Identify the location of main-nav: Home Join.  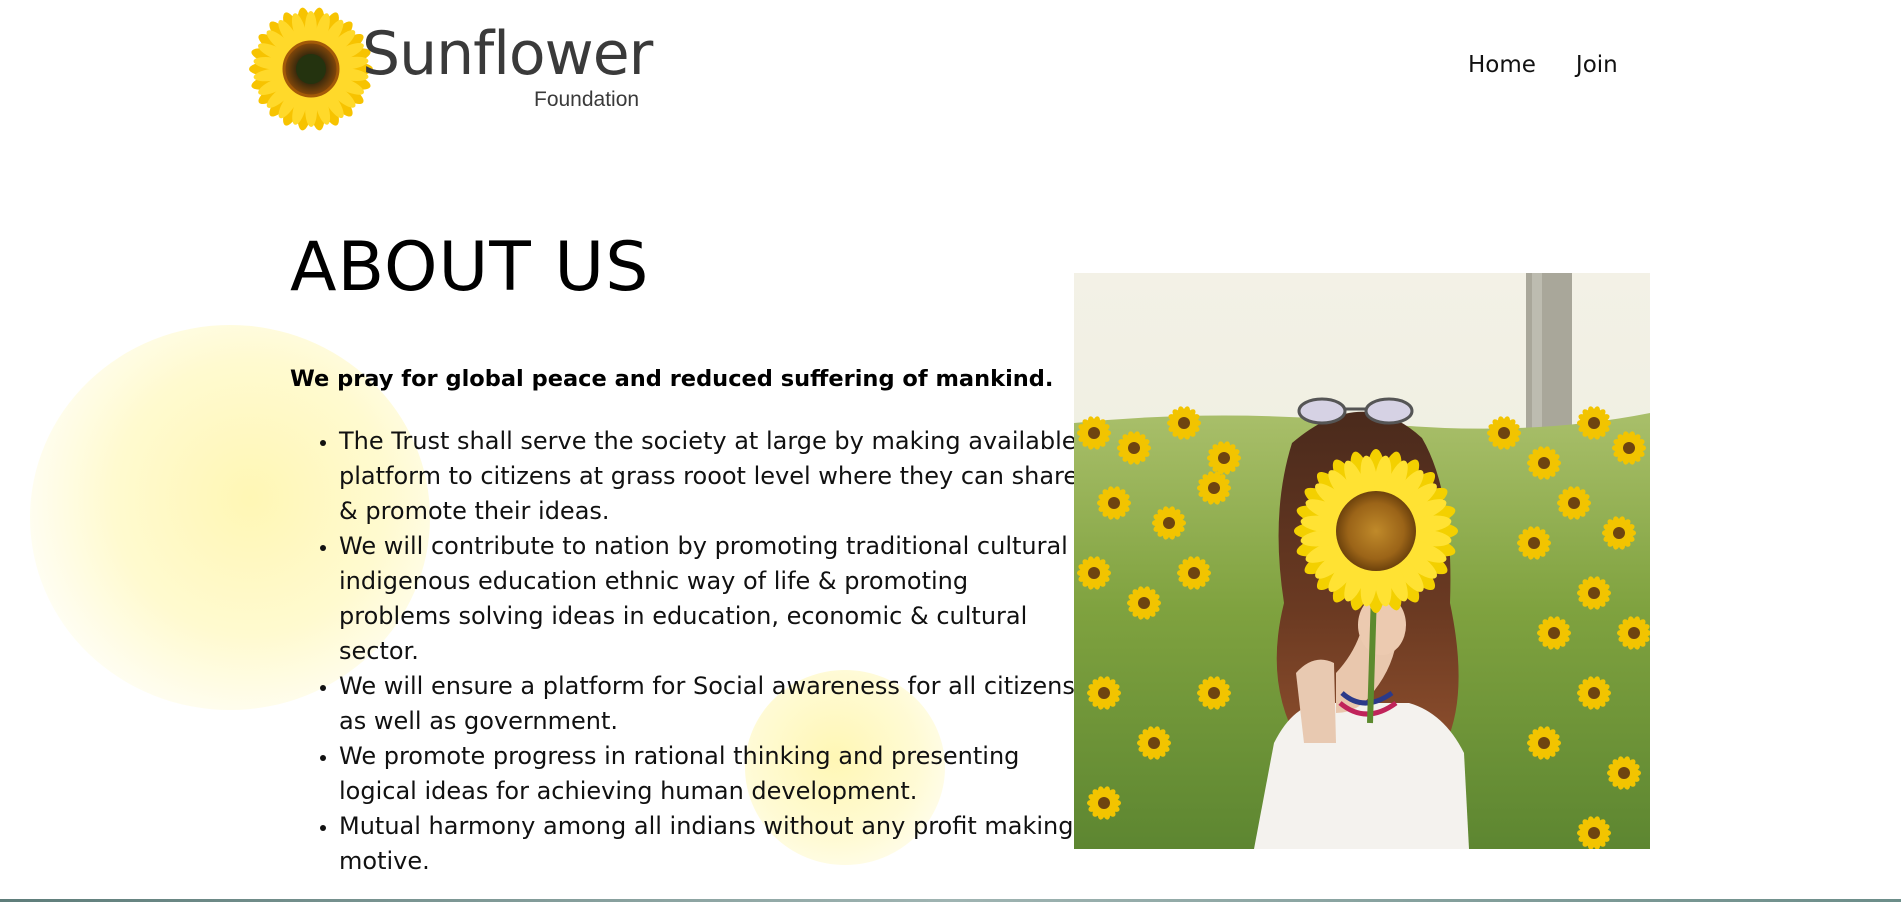
(1543, 65).